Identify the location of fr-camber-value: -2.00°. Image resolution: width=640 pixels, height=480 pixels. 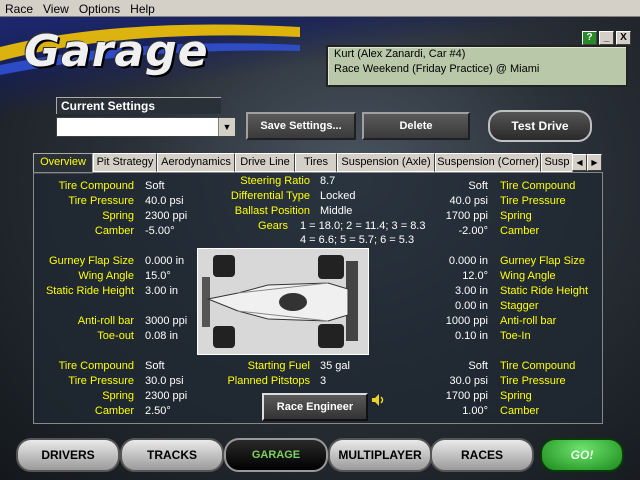
(473, 231).